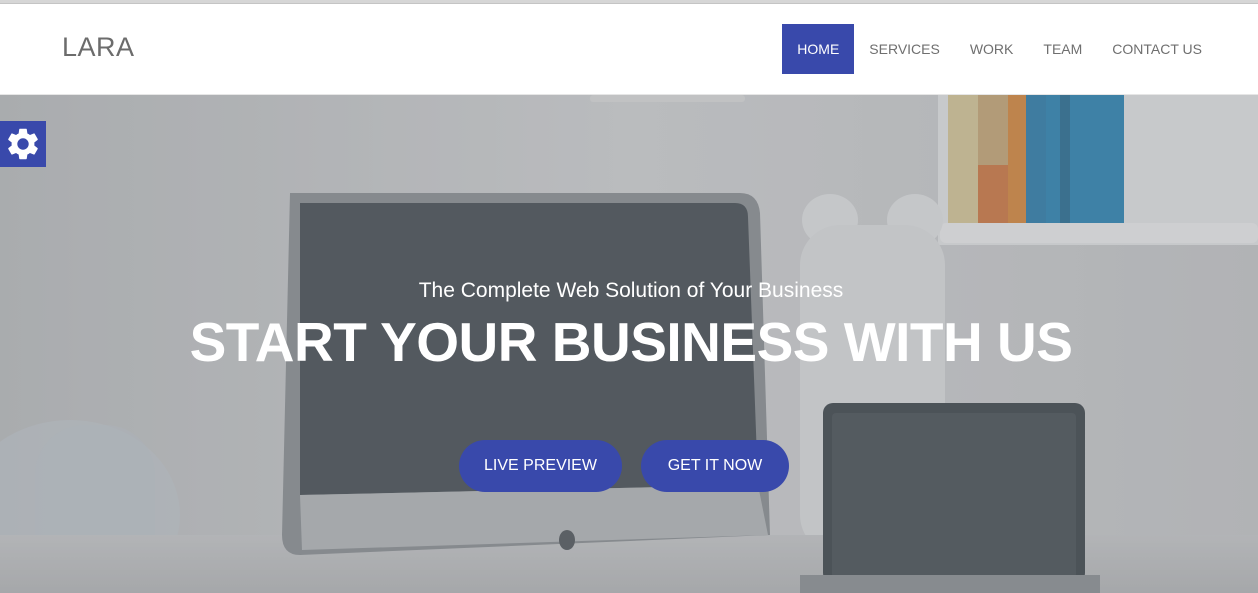 The width and height of the screenshot is (1258, 593). I want to click on nav-item-work: WORK, so click(992, 49).